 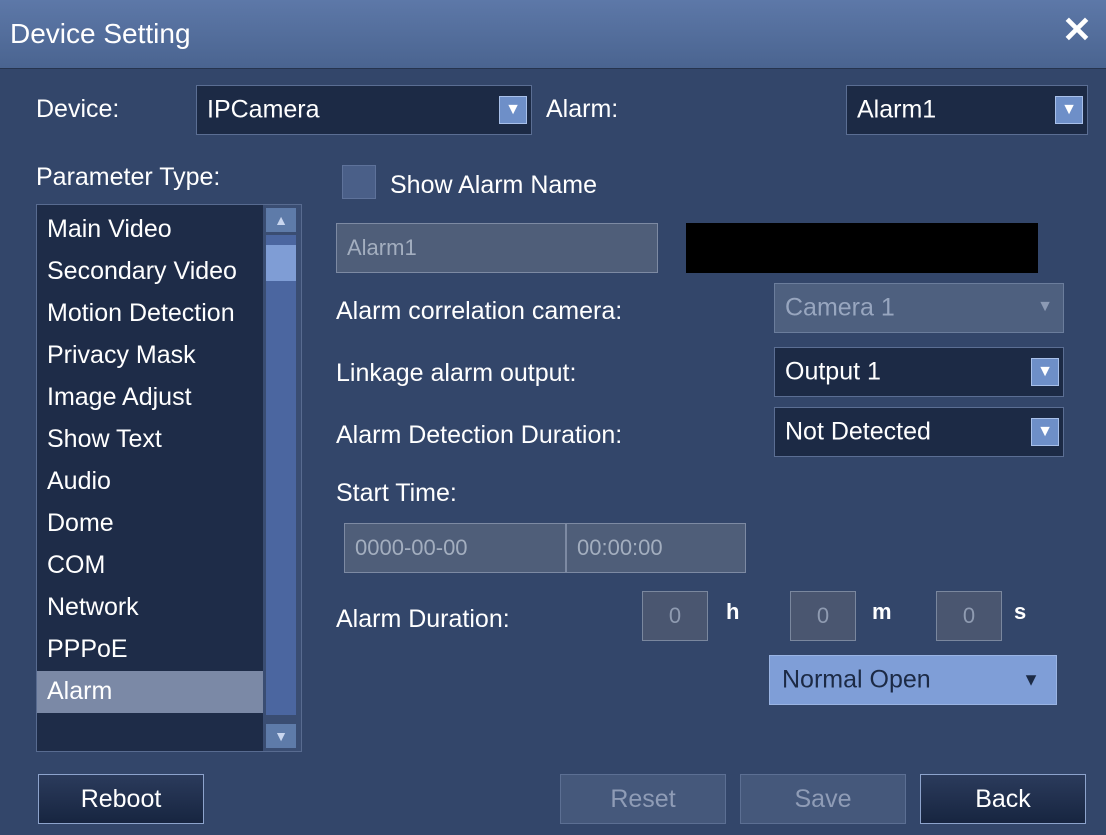 What do you see at coordinates (833, 371) in the screenshot?
I see `linkage-output-value: Output 1` at bounding box center [833, 371].